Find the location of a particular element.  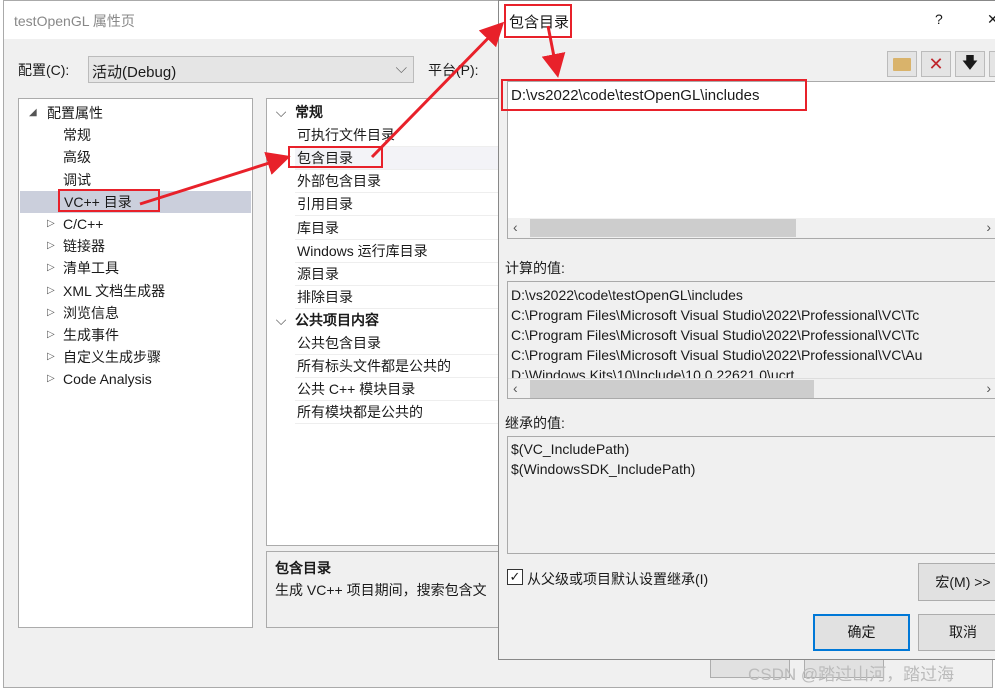

annotation-box-dialog-title is located at coordinates (538, 21).